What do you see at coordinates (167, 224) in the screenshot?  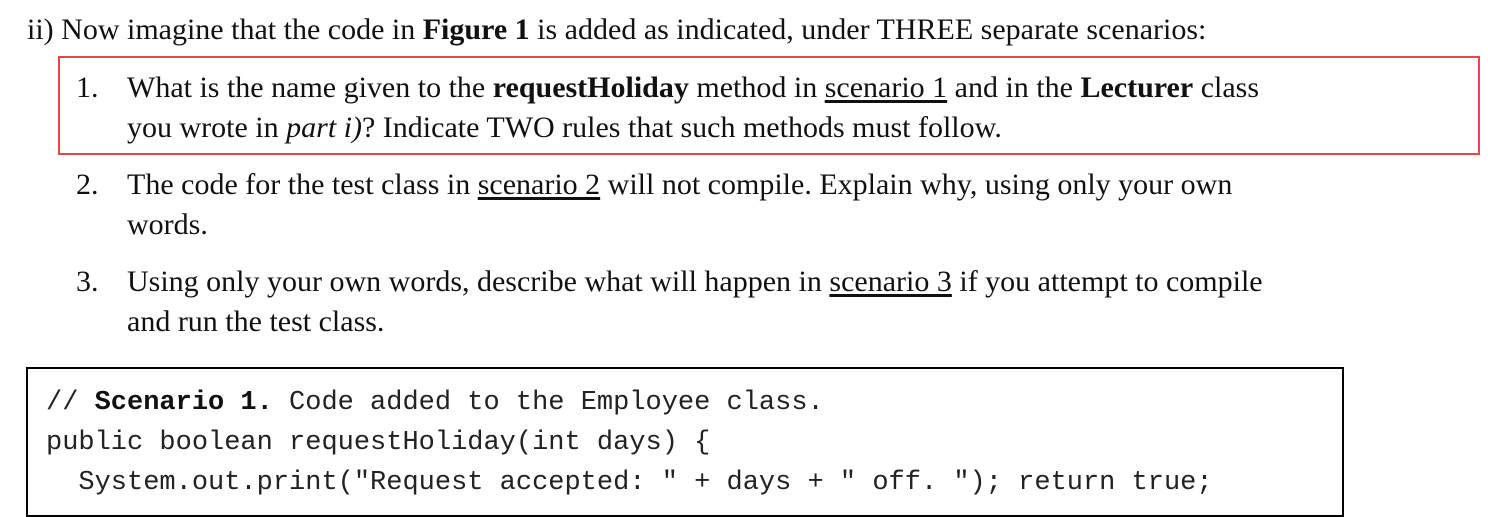 I see `question-2-line-2: words.` at bounding box center [167, 224].